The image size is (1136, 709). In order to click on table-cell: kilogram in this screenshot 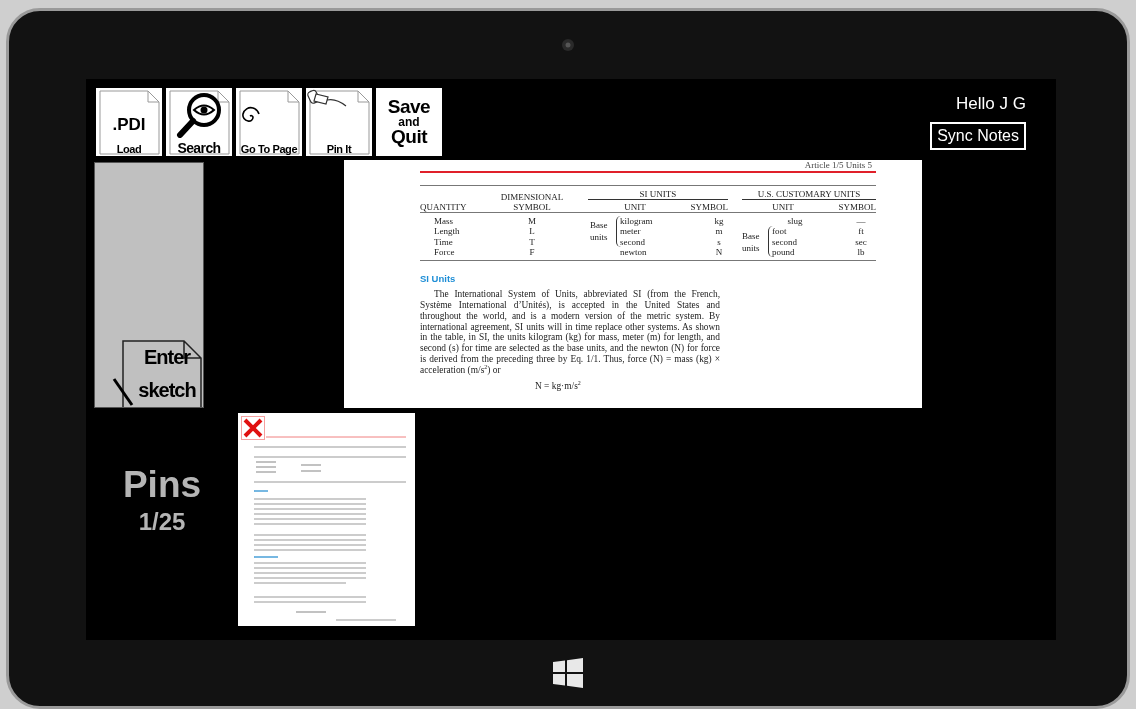, I will do `click(653, 221)`.